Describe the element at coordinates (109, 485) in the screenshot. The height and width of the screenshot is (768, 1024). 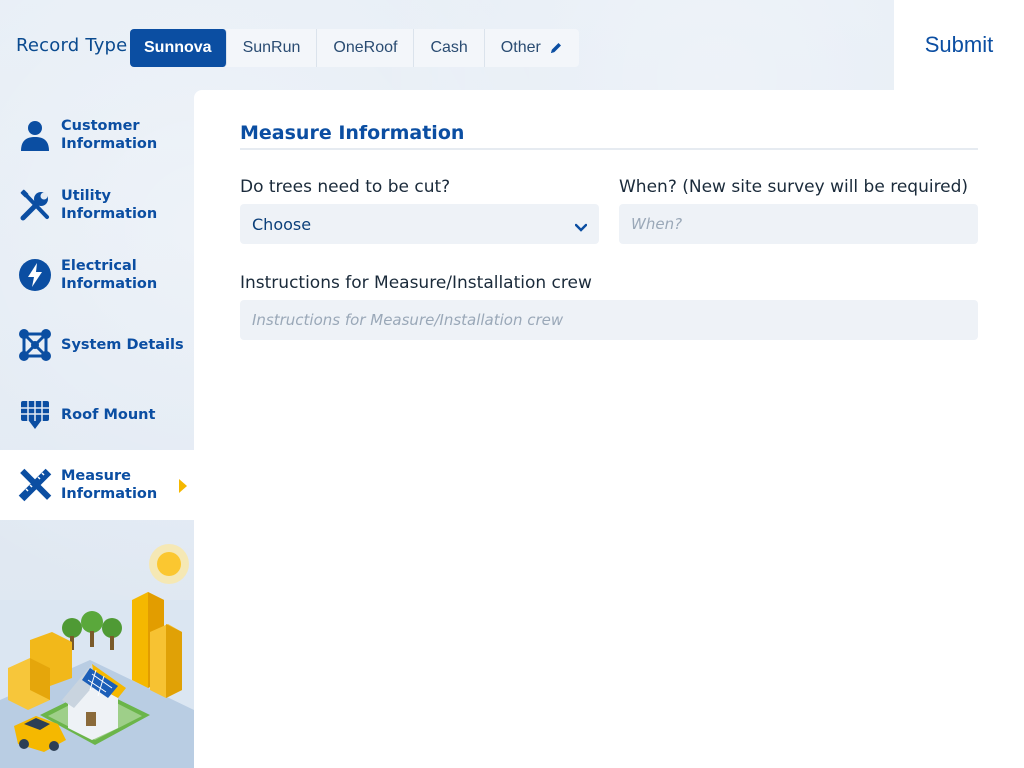
I see `sidebar-item-label: Measure Information` at that location.